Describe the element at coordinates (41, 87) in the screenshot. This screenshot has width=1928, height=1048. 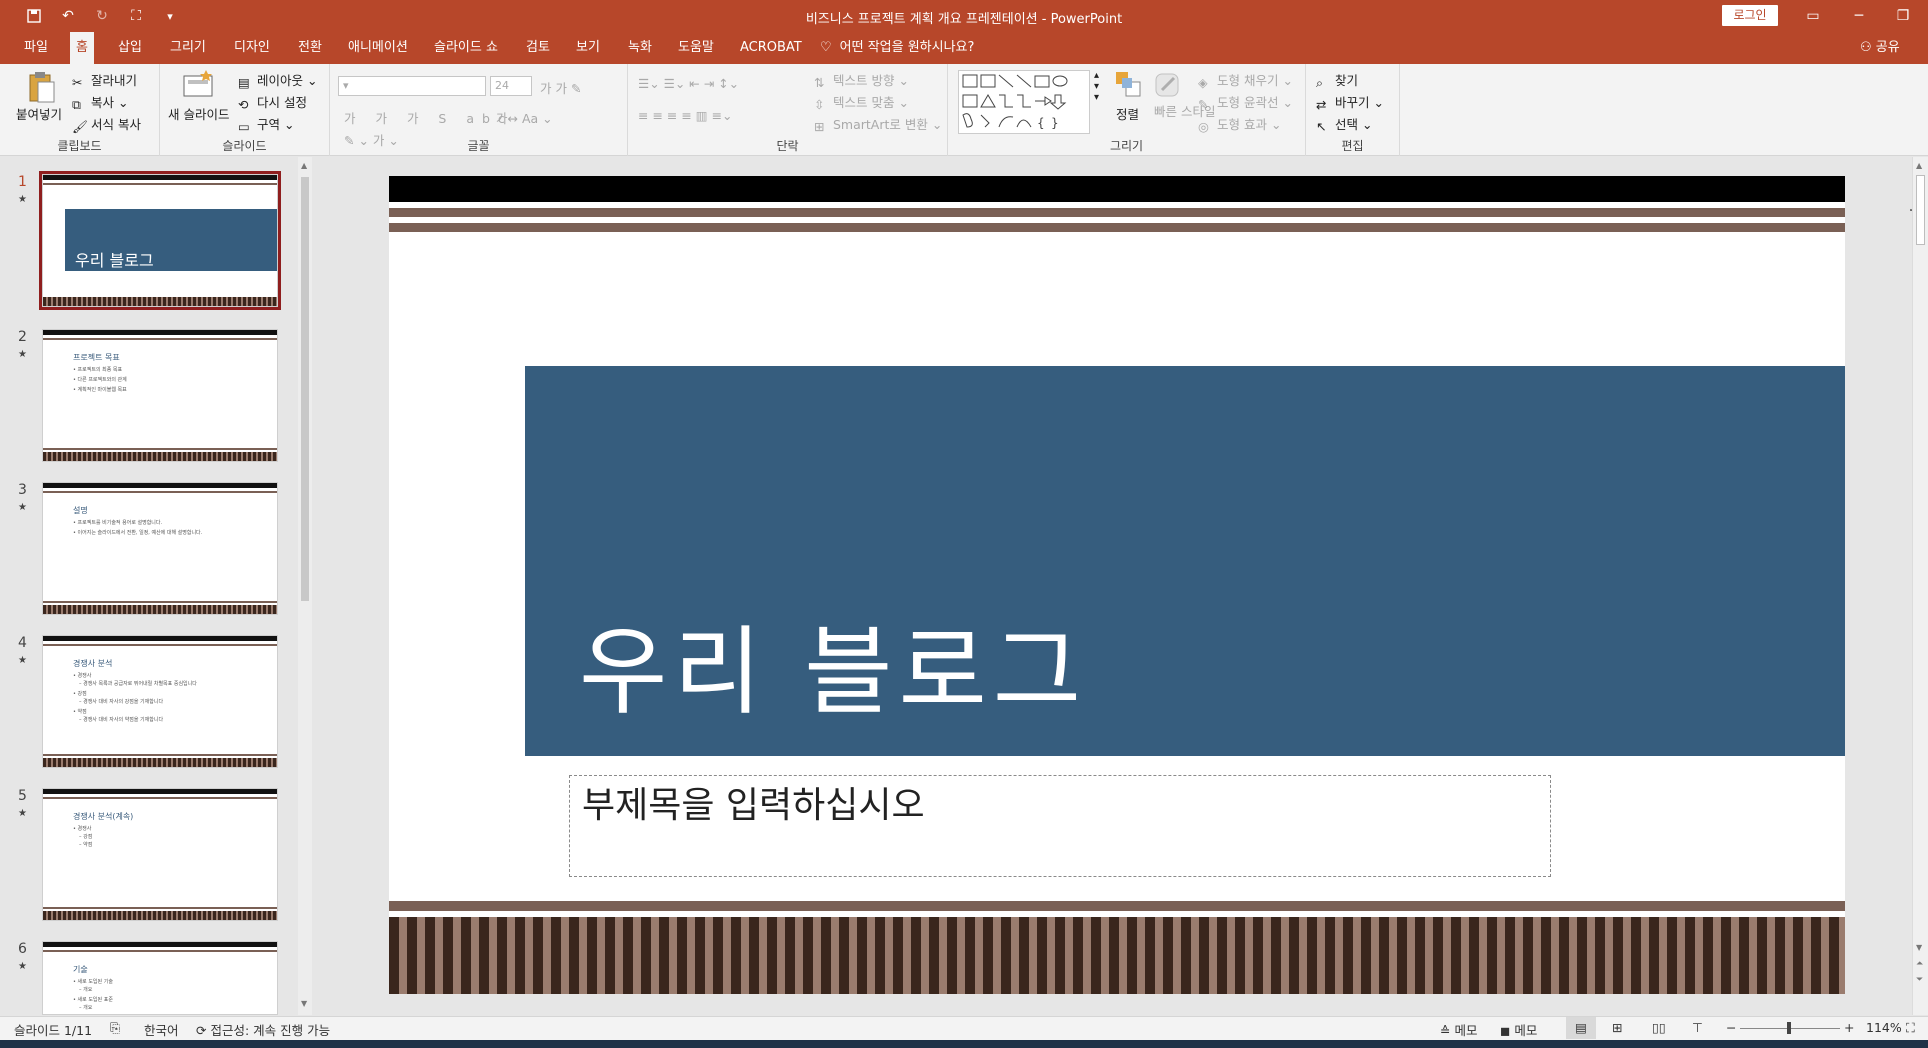
I see `paste-icon` at that location.